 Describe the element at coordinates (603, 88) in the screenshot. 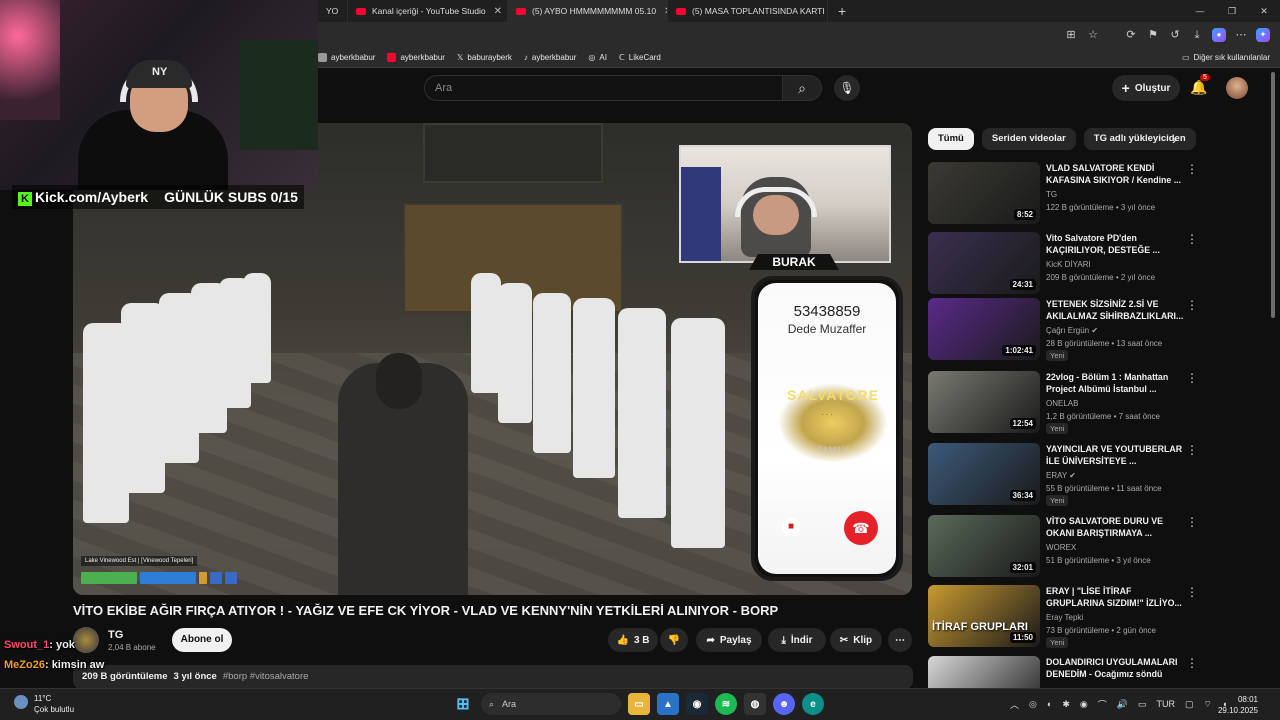

I see `search-input: Ara` at that location.